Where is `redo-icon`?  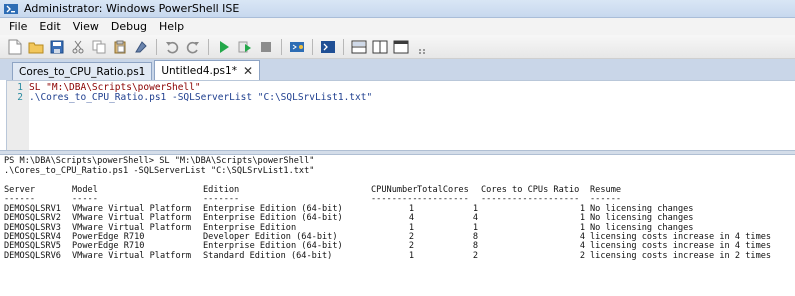
redo-icon is located at coordinates (193, 47).